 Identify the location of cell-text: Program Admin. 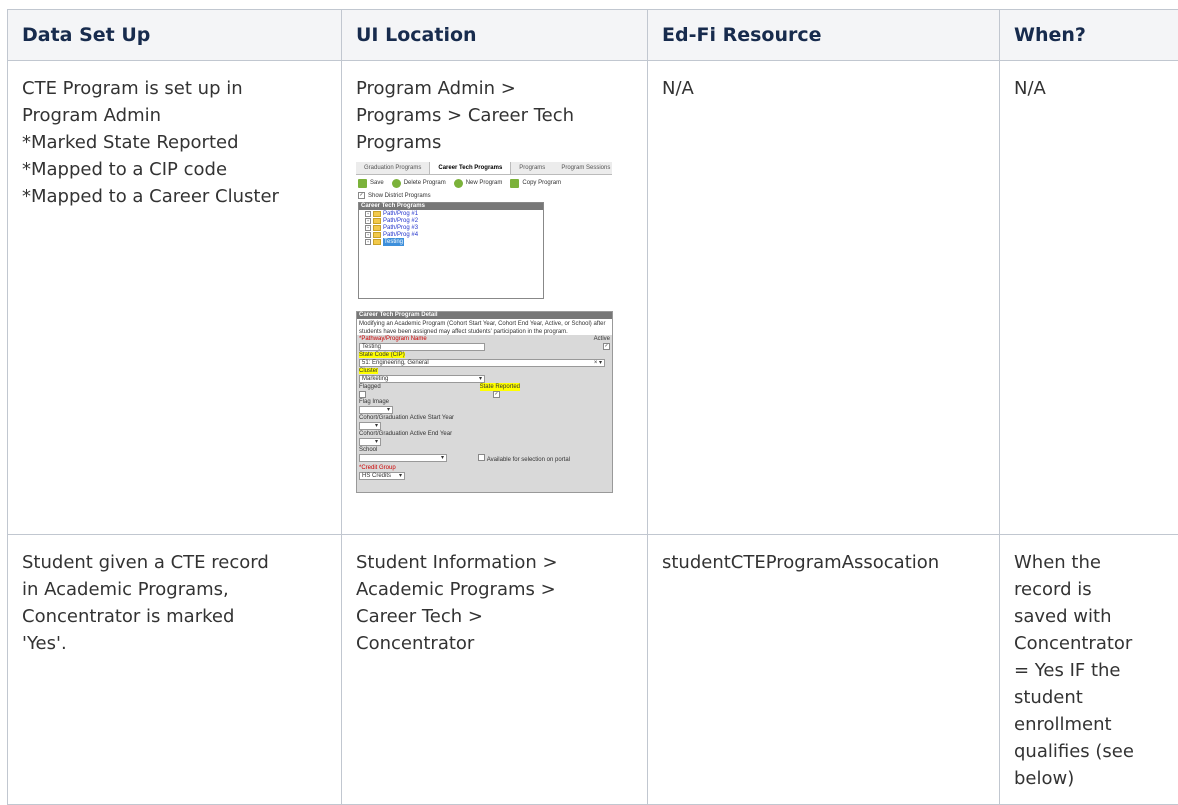
(174, 115).